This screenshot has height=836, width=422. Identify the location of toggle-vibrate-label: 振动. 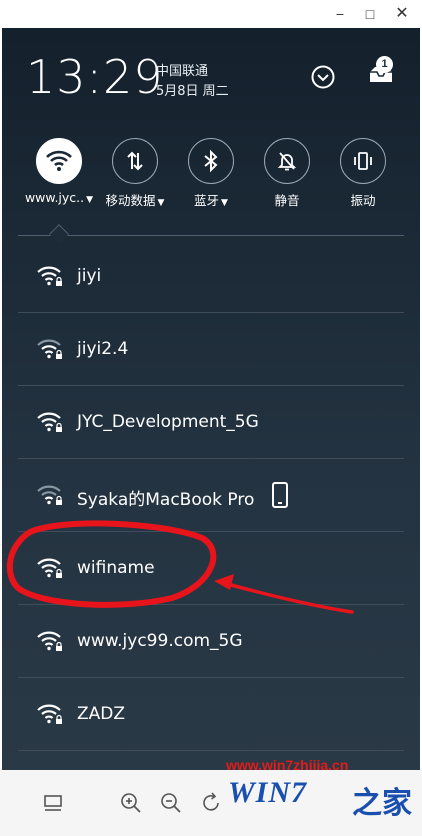
(363, 200).